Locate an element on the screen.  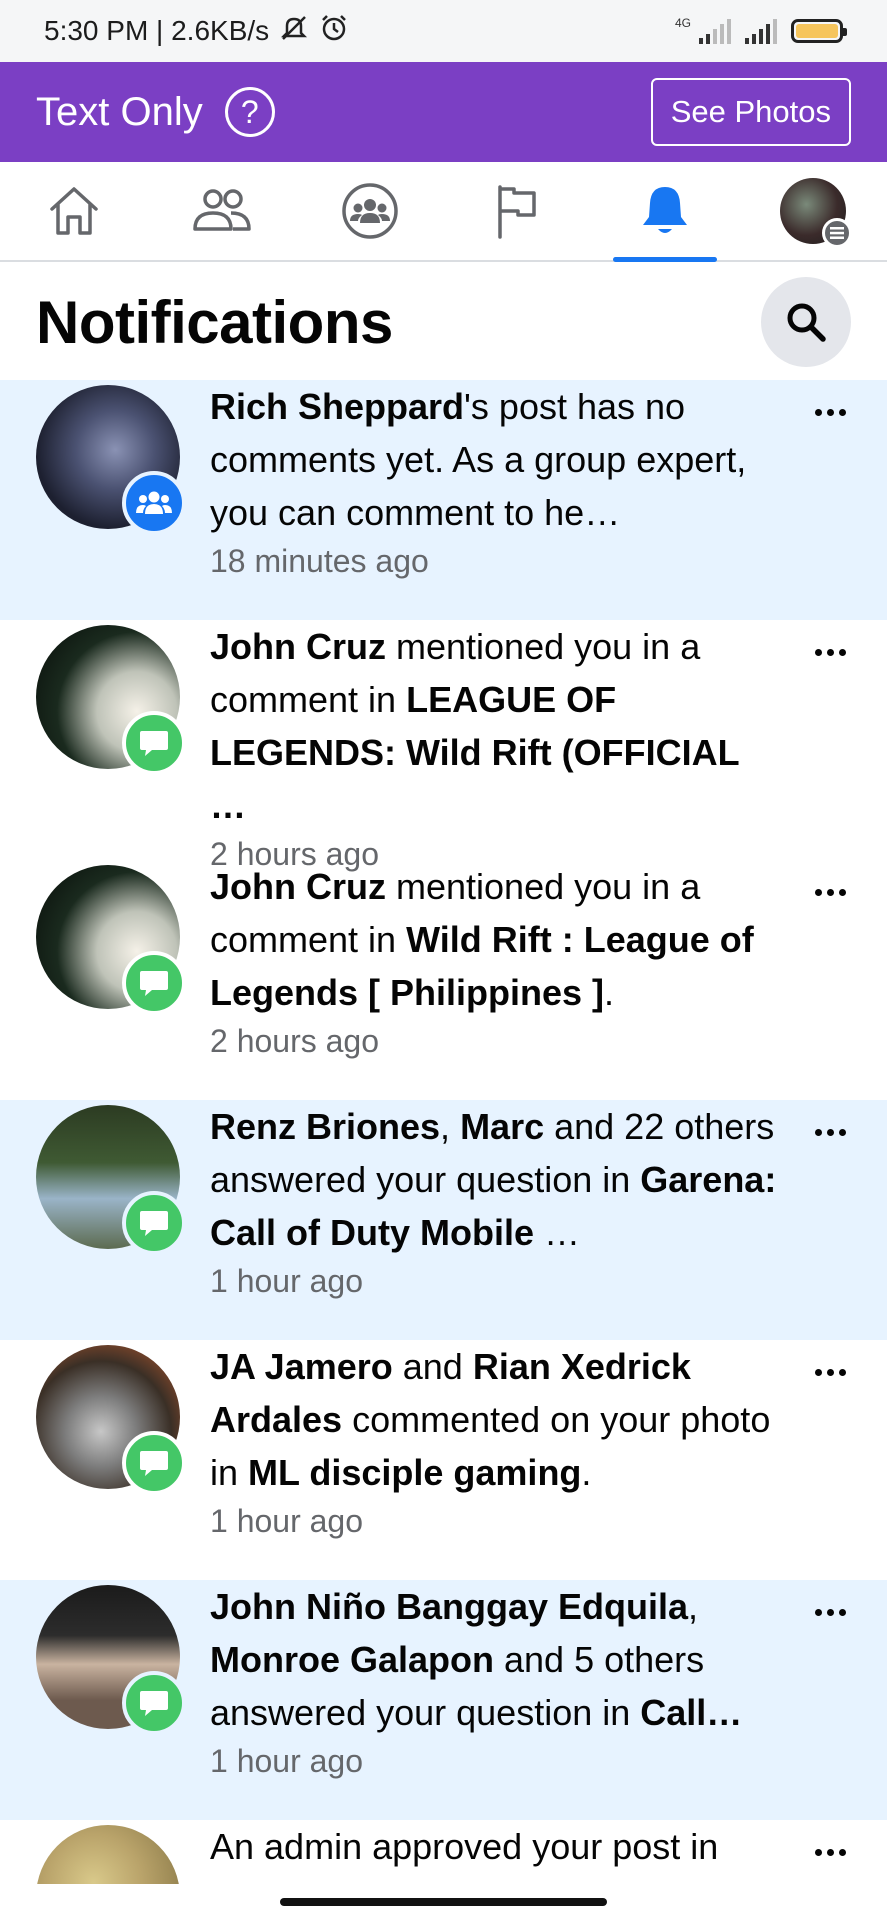
menu-icon is located at coordinates (837, 233).